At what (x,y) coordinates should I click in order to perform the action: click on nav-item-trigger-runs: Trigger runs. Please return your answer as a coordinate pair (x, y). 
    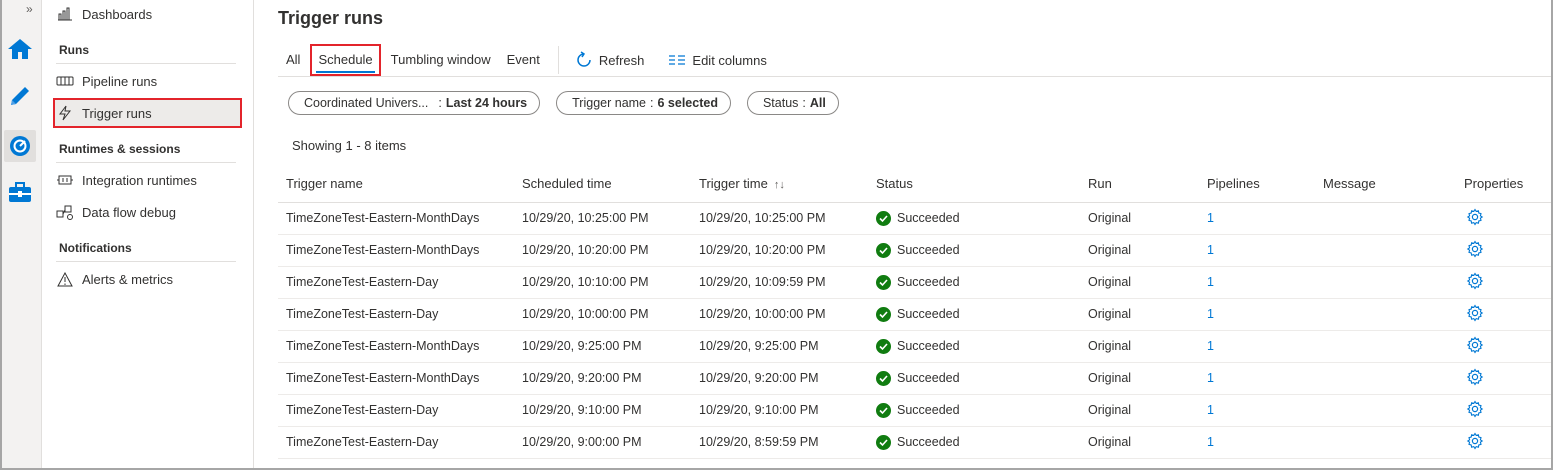
    Looking at the image, I should click on (147, 113).